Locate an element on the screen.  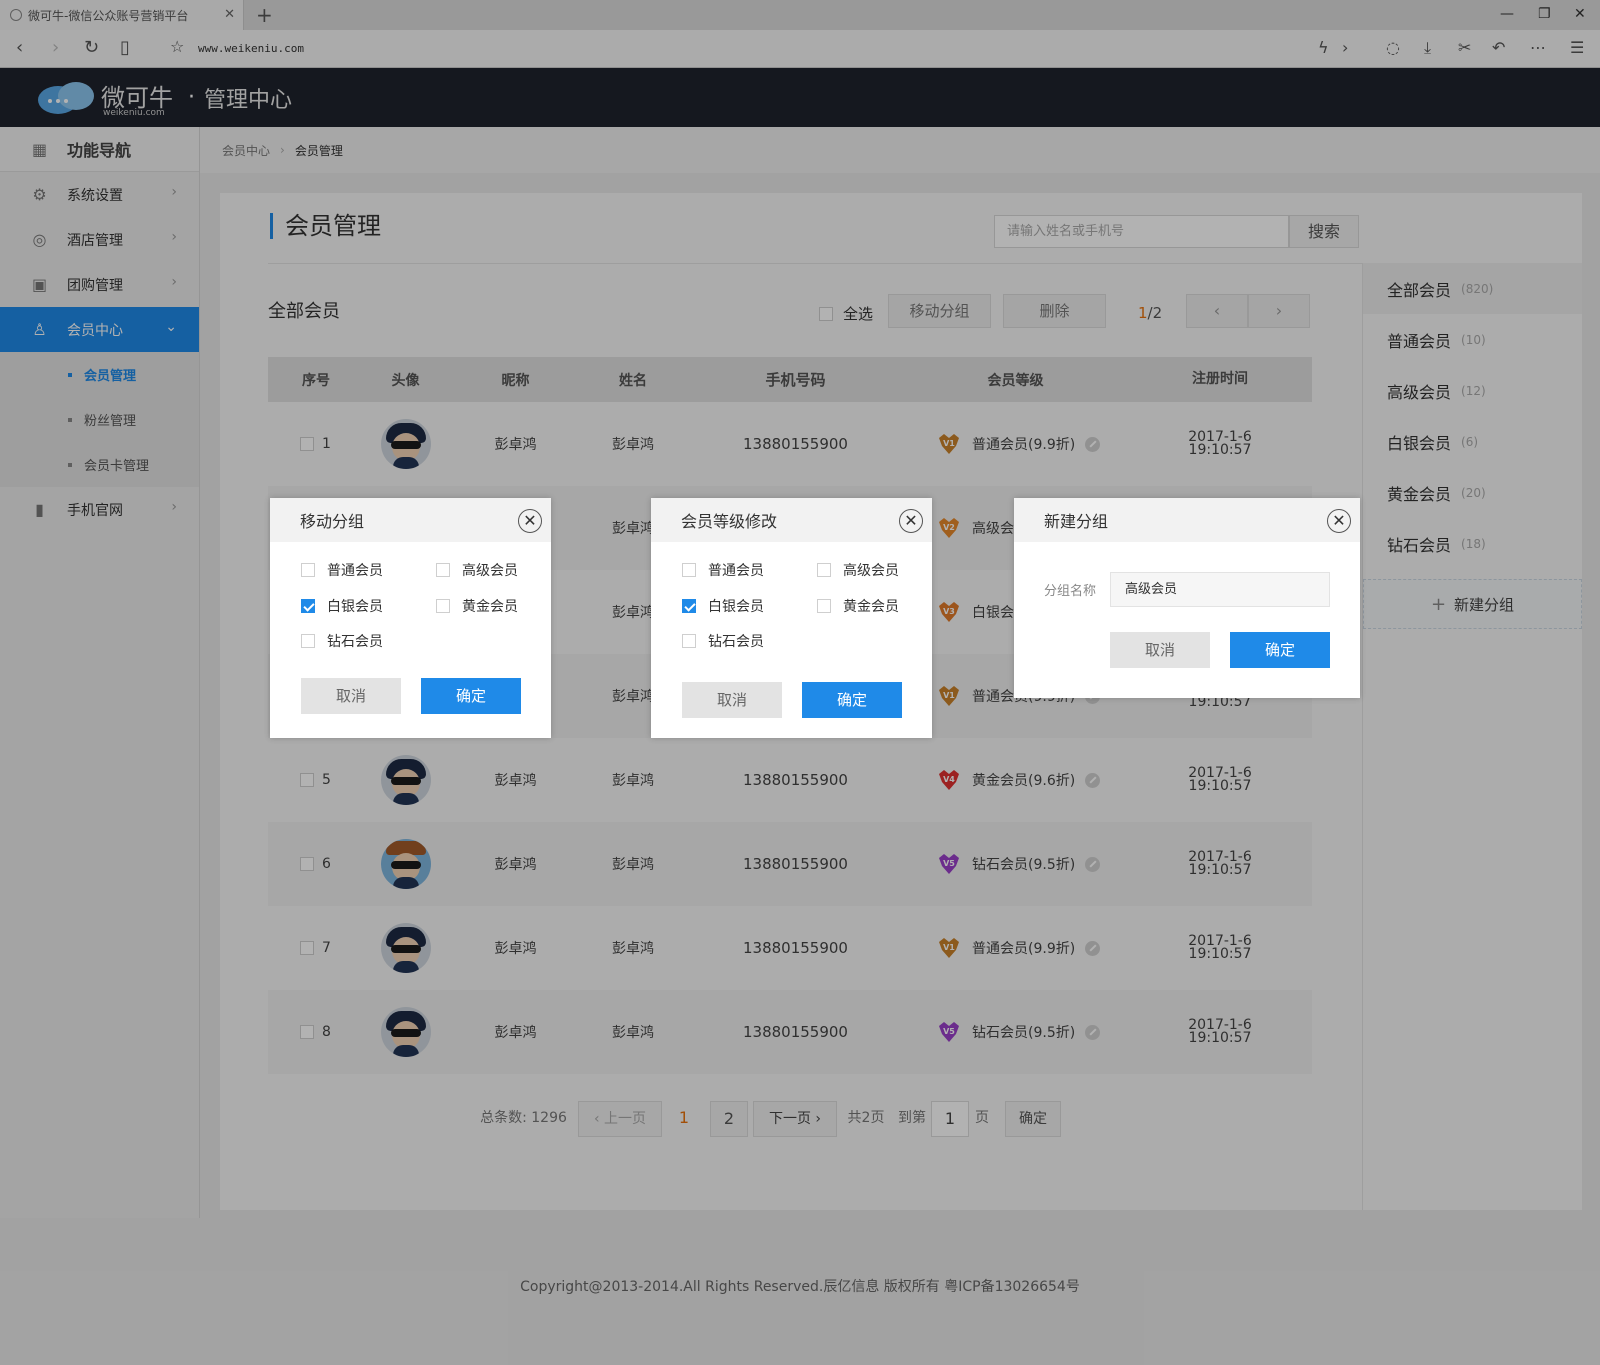
member-level-dialog: 会员等级修改 ✕ 普通会员 高级会员白银会员 黄金会员钻石会员 取消 确定 is located at coordinates (791, 618).